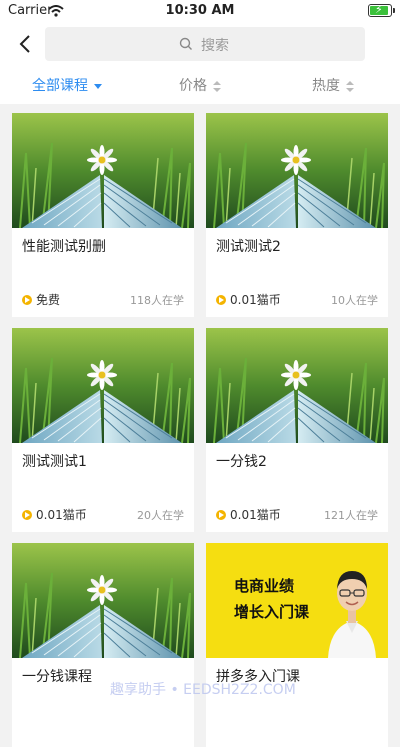 The width and height of the screenshot is (400, 747). Describe the element at coordinates (272, 612) in the screenshot. I see `promo-line-2: 增长入门课` at that location.